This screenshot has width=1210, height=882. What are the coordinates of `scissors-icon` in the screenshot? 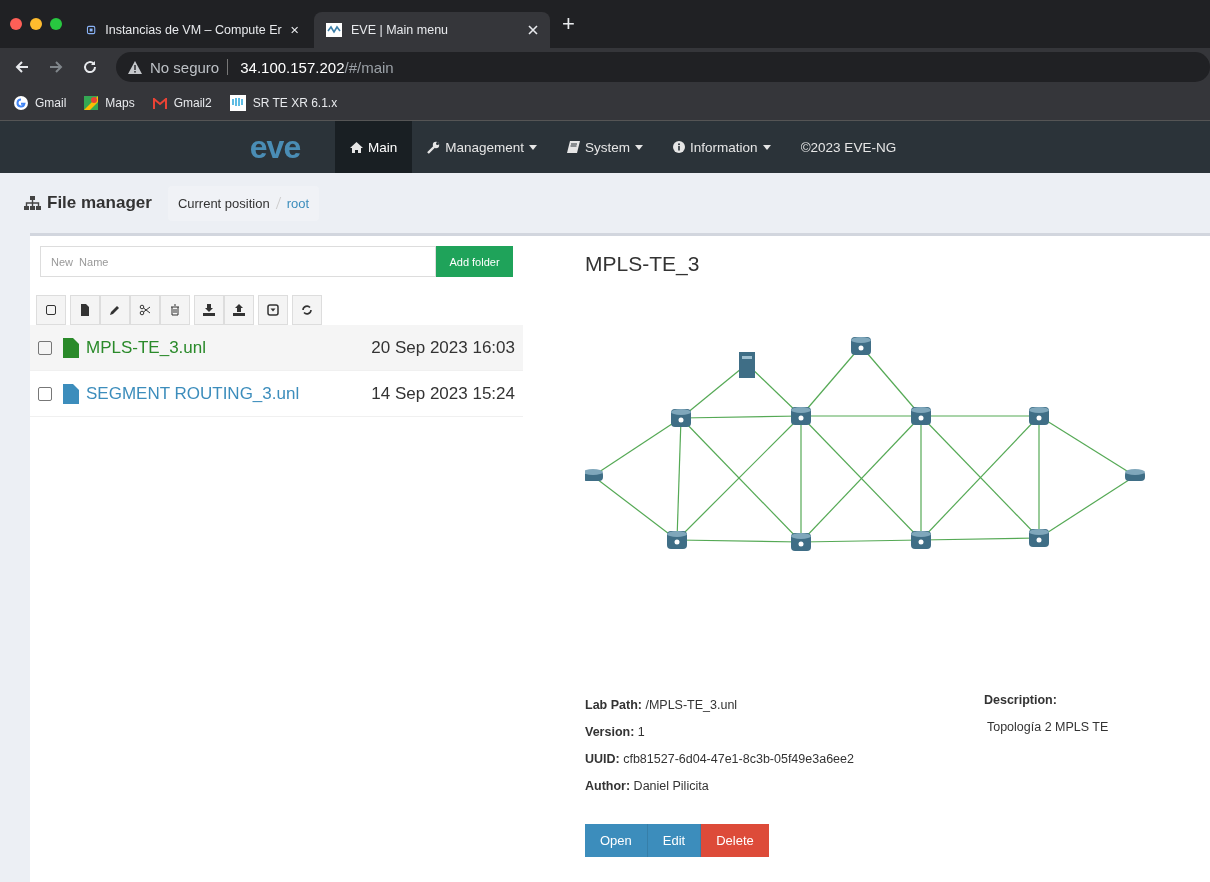 It's located at (145, 310).